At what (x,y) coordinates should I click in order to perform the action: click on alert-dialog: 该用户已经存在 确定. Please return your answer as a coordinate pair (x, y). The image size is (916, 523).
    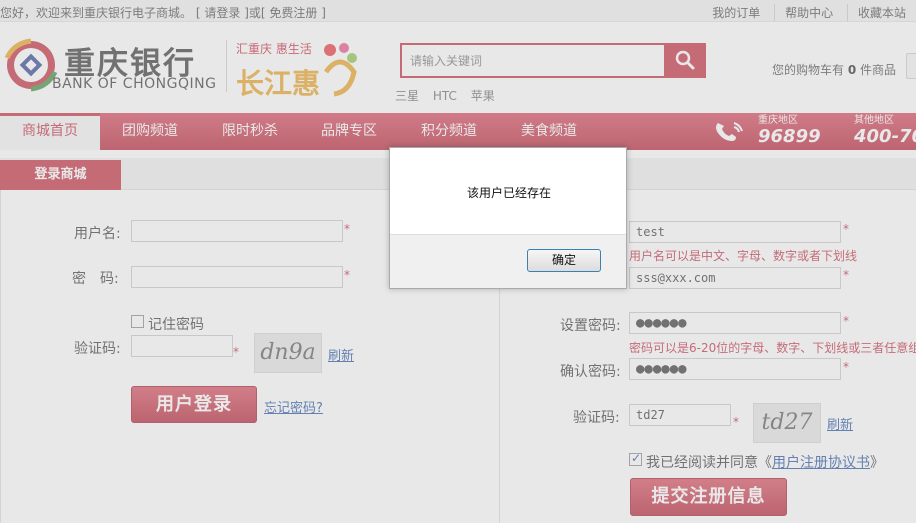
    Looking at the image, I should click on (508, 218).